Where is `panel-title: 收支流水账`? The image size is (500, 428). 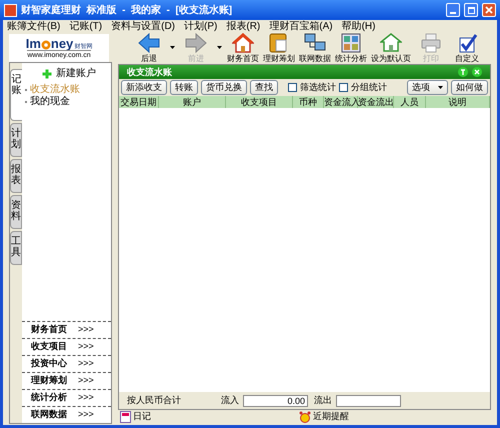
panel-title: 收支流水账 is located at coordinates (150, 72).